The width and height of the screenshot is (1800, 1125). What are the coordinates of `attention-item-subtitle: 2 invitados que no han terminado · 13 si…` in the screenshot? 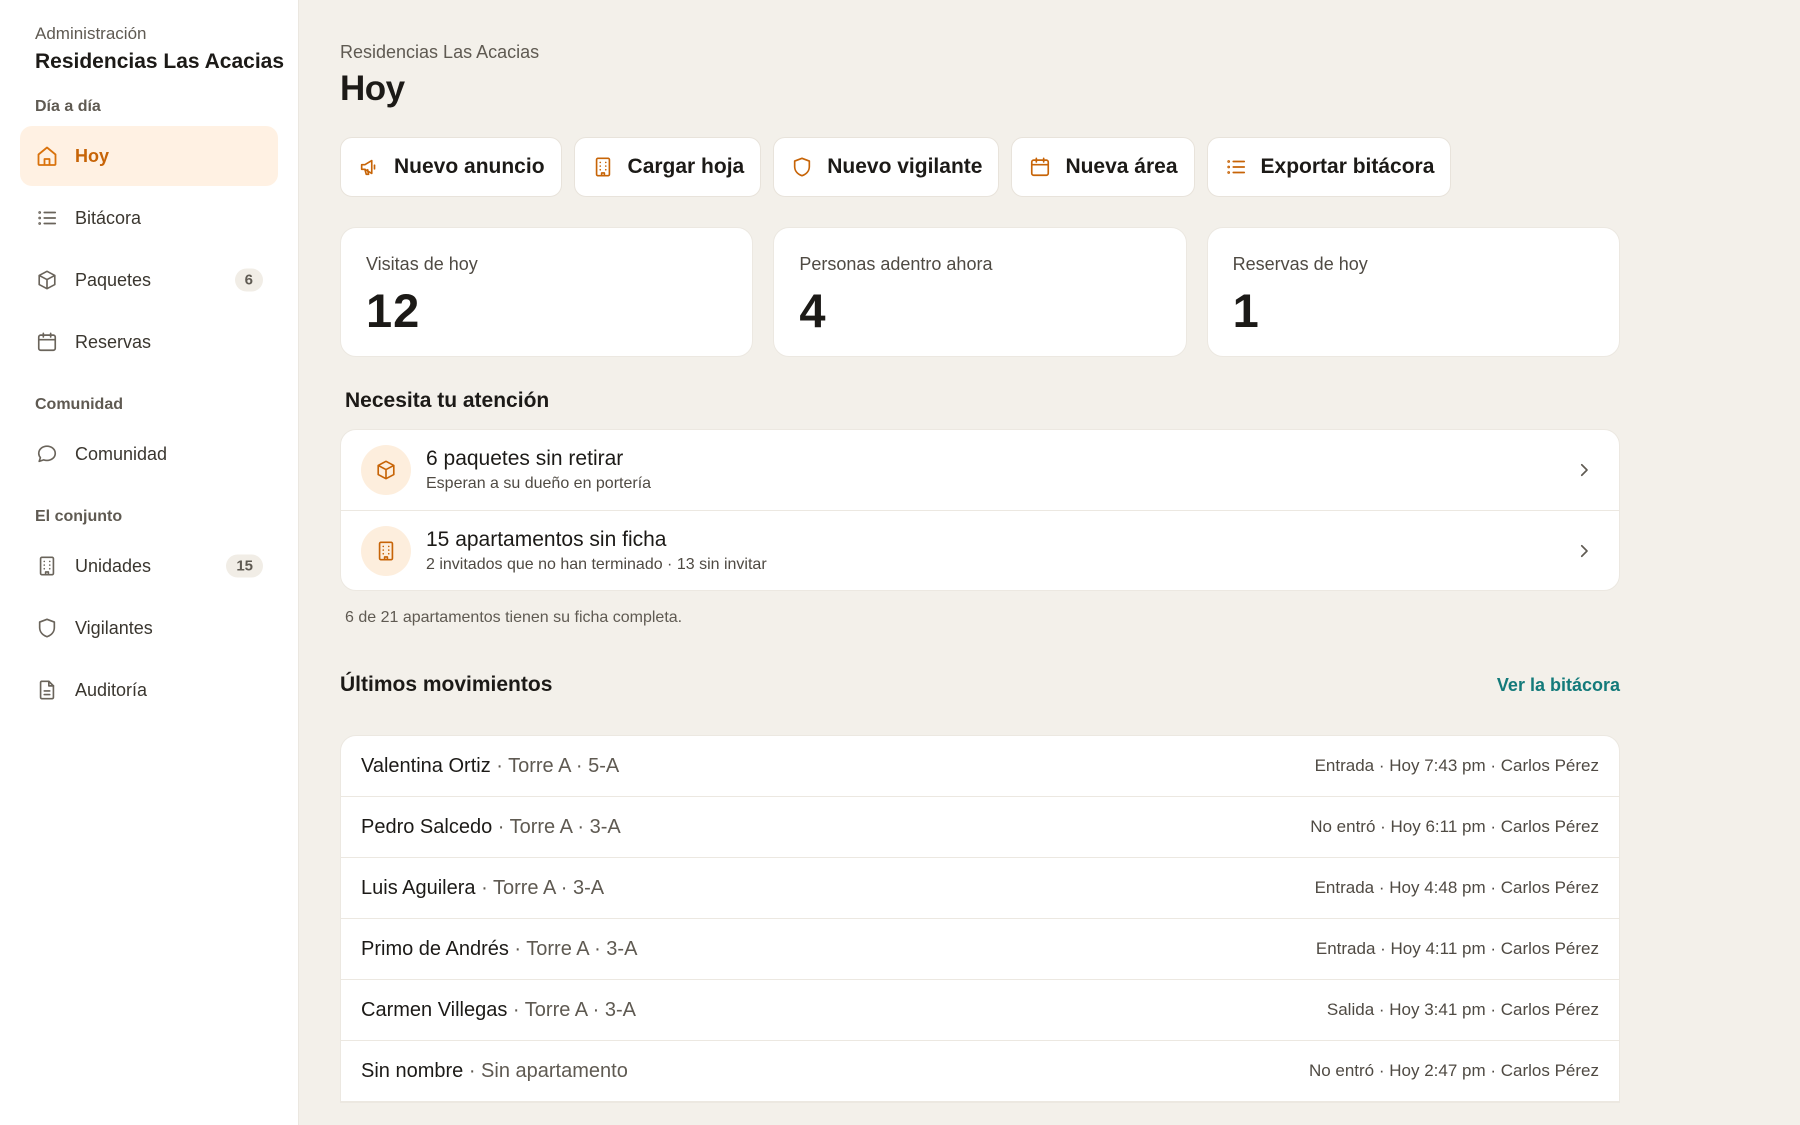 It's located at (596, 564).